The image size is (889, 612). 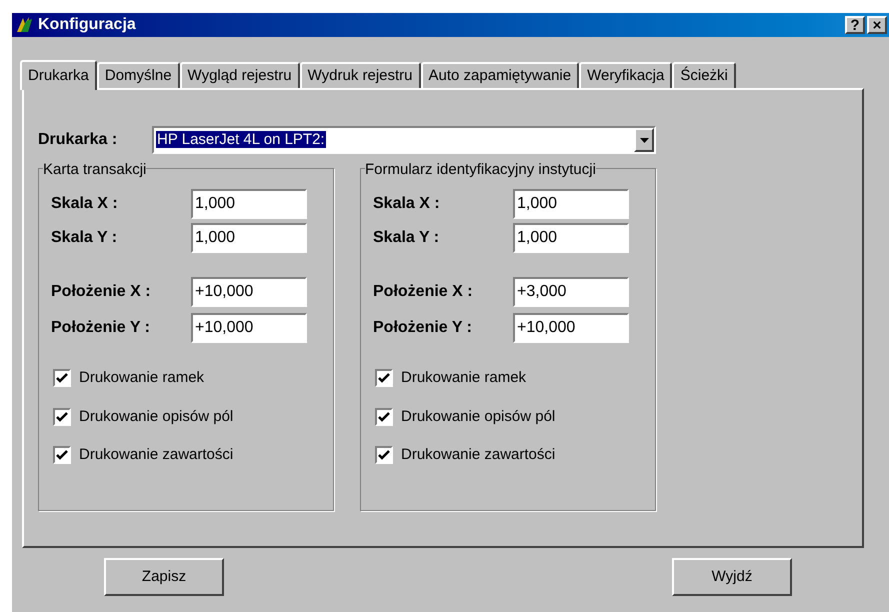 What do you see at coordinates (500, 75) in the screenshot?
I see `tab: Auto zapamiętywanie` at bounding box center [500, 75].